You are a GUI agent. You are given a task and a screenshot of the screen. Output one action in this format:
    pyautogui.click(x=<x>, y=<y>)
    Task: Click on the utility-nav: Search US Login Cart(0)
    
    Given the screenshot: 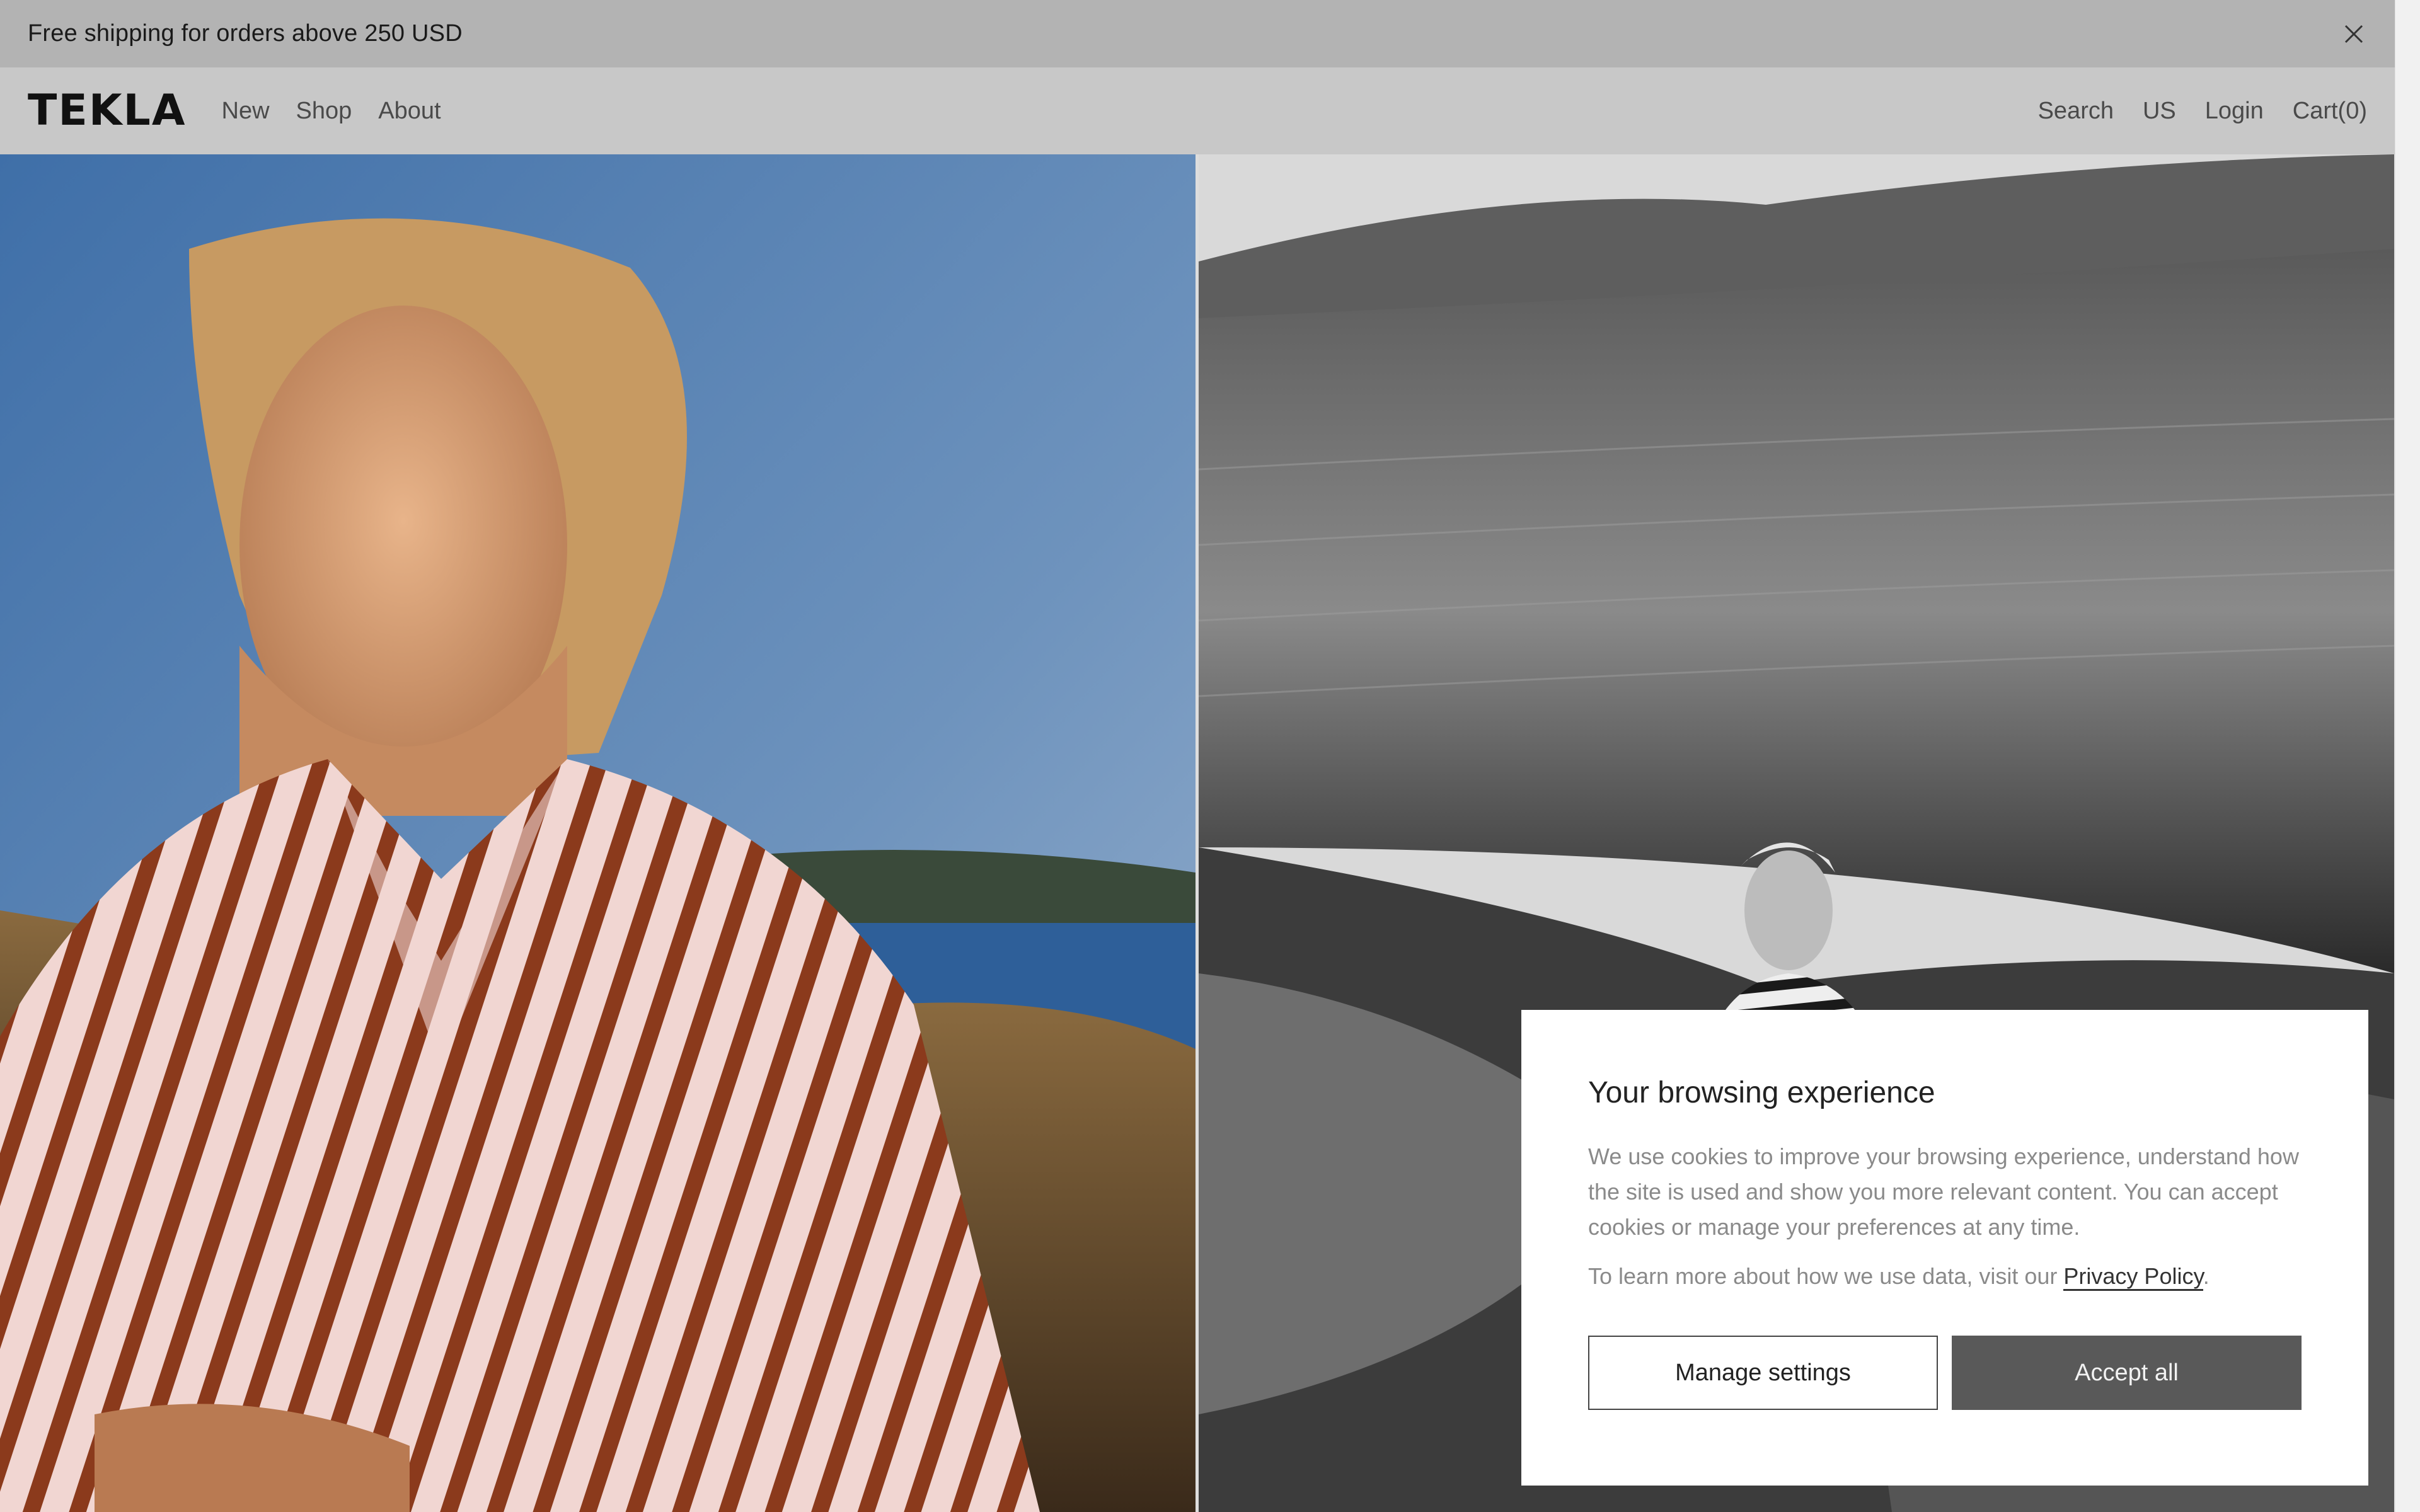 What is the action you would take?
    pyautogui.click(x=2188, y=111)
    